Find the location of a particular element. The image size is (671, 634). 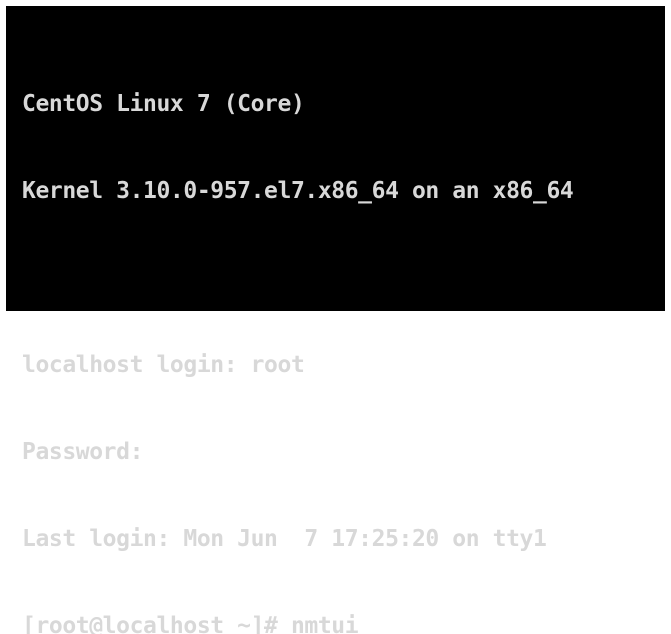

last-login-line: Last login: Mon Jun 7 17:25:20 on tty1 is located at coordinates (284, 539).